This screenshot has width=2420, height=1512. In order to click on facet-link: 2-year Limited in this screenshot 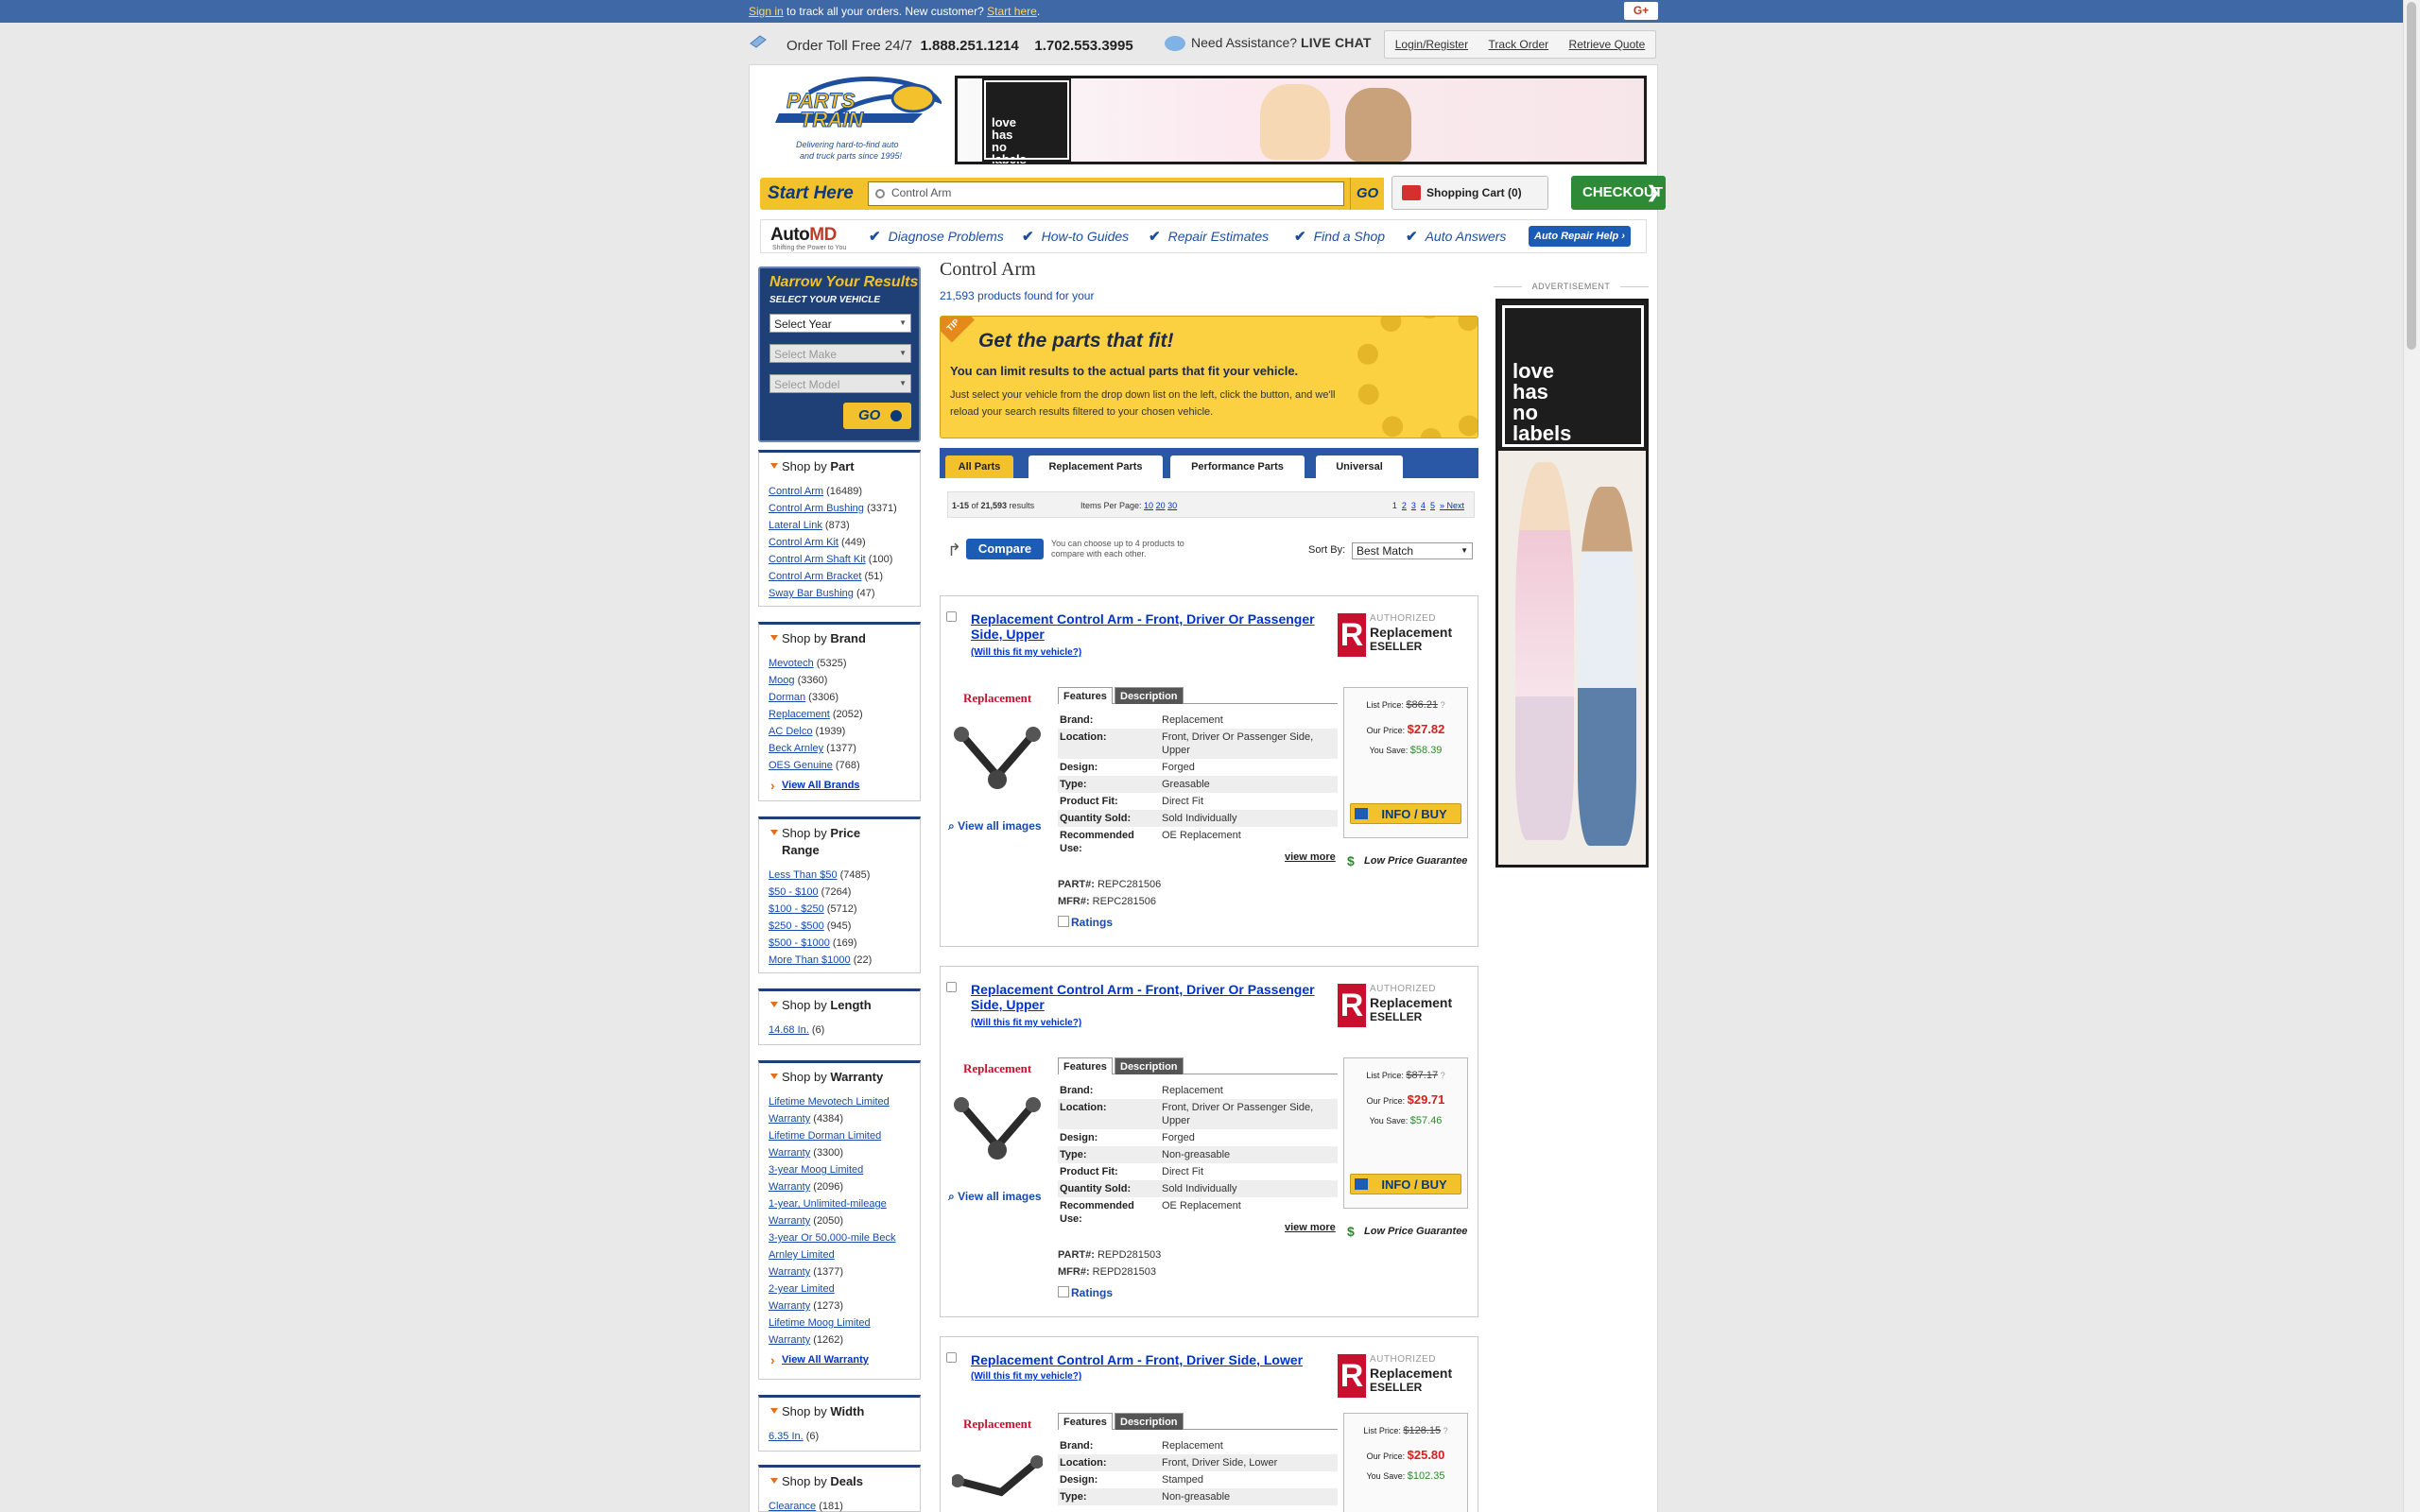, I will do `click(802, 1289)`.